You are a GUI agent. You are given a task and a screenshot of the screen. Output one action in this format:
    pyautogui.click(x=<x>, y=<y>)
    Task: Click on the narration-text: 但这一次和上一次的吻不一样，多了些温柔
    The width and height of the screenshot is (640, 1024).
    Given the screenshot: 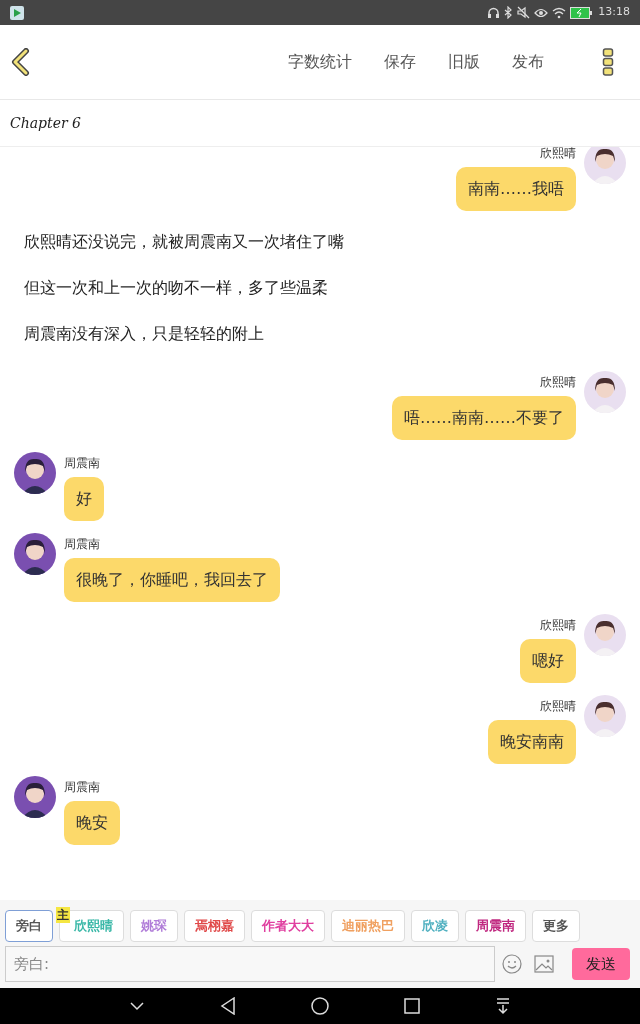 What is the action you would take?
    pyautogui.click(x=176, y=288)
    